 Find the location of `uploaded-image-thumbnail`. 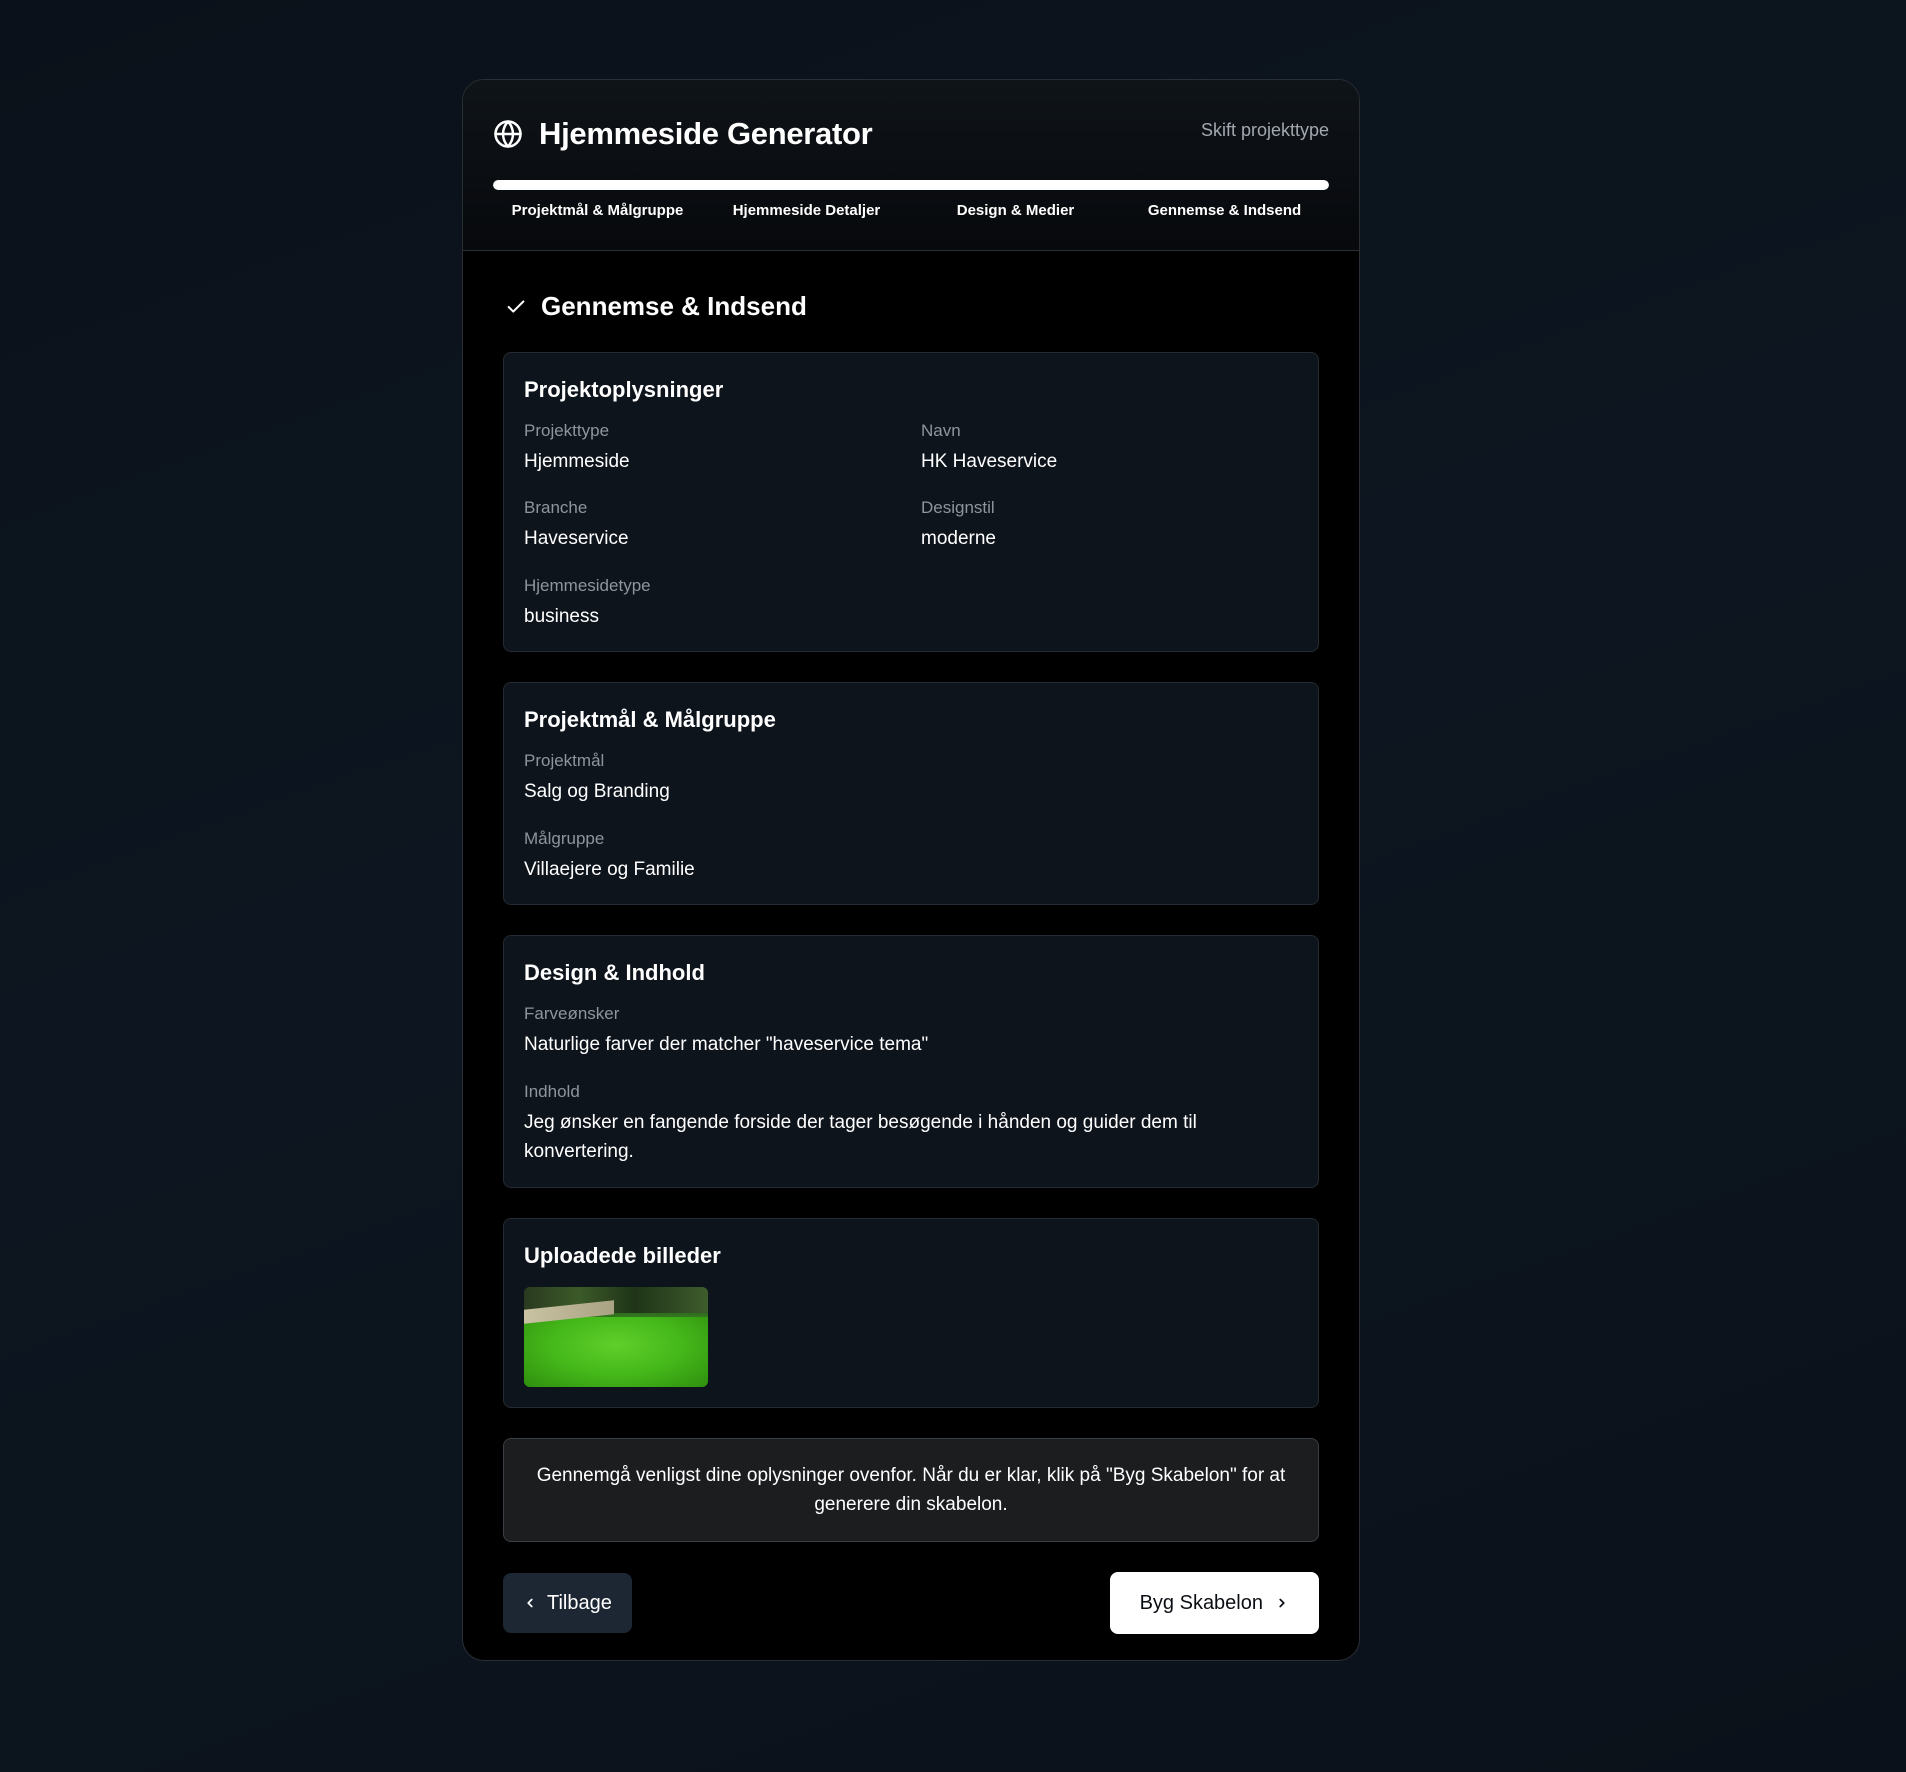

uploaded-image-thumbnail is located at coordinates (616, 1336).